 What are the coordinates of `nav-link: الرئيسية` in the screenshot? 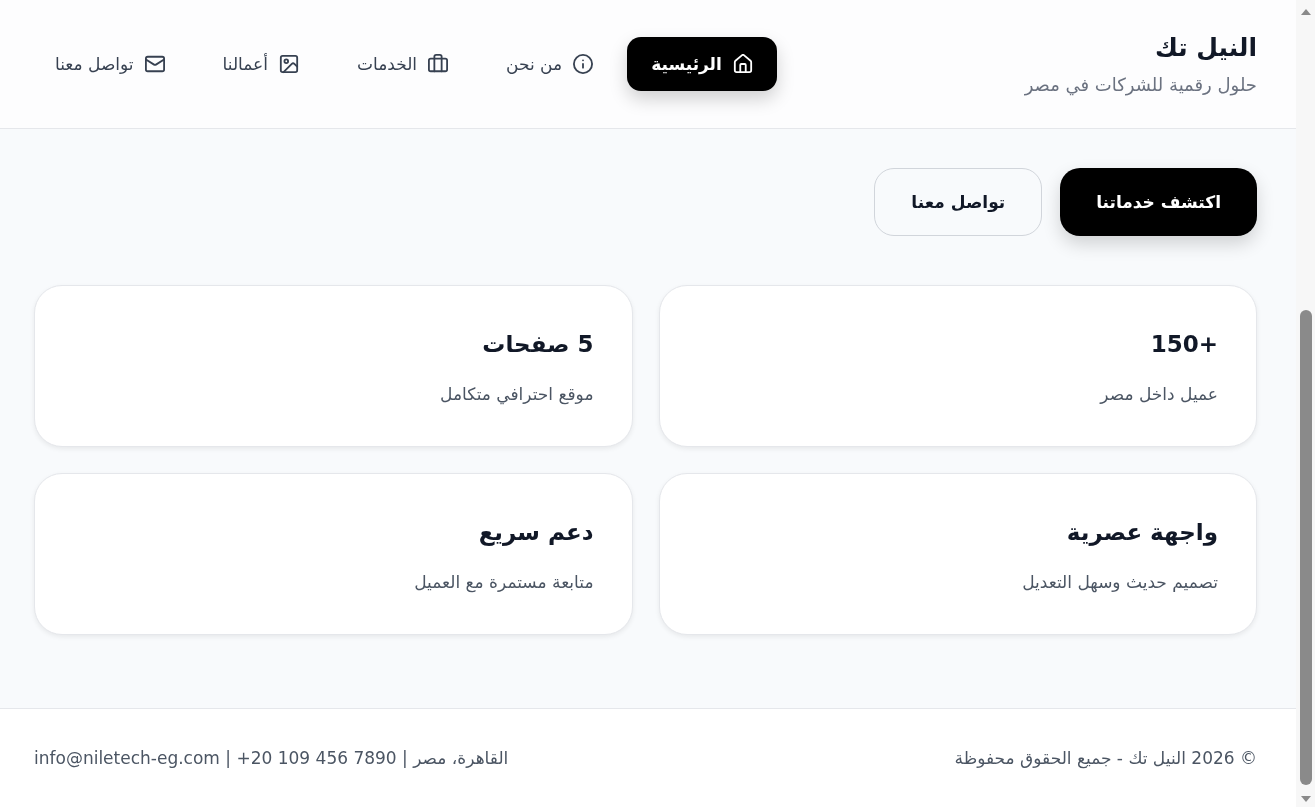 It's located at (702, 64).